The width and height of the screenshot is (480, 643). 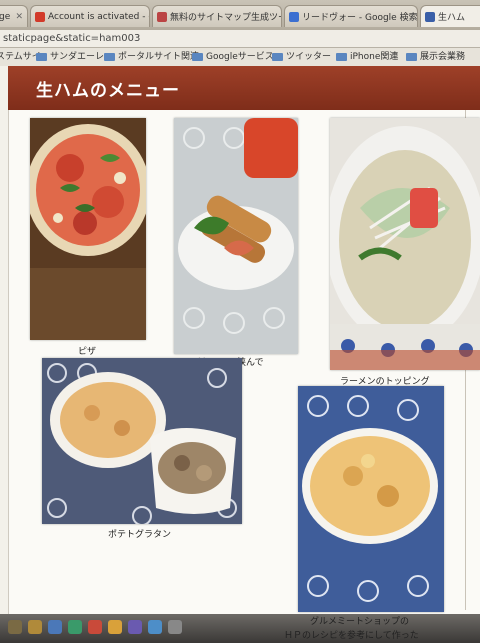 I want to click on google-icon, so click(x=294, y=16).